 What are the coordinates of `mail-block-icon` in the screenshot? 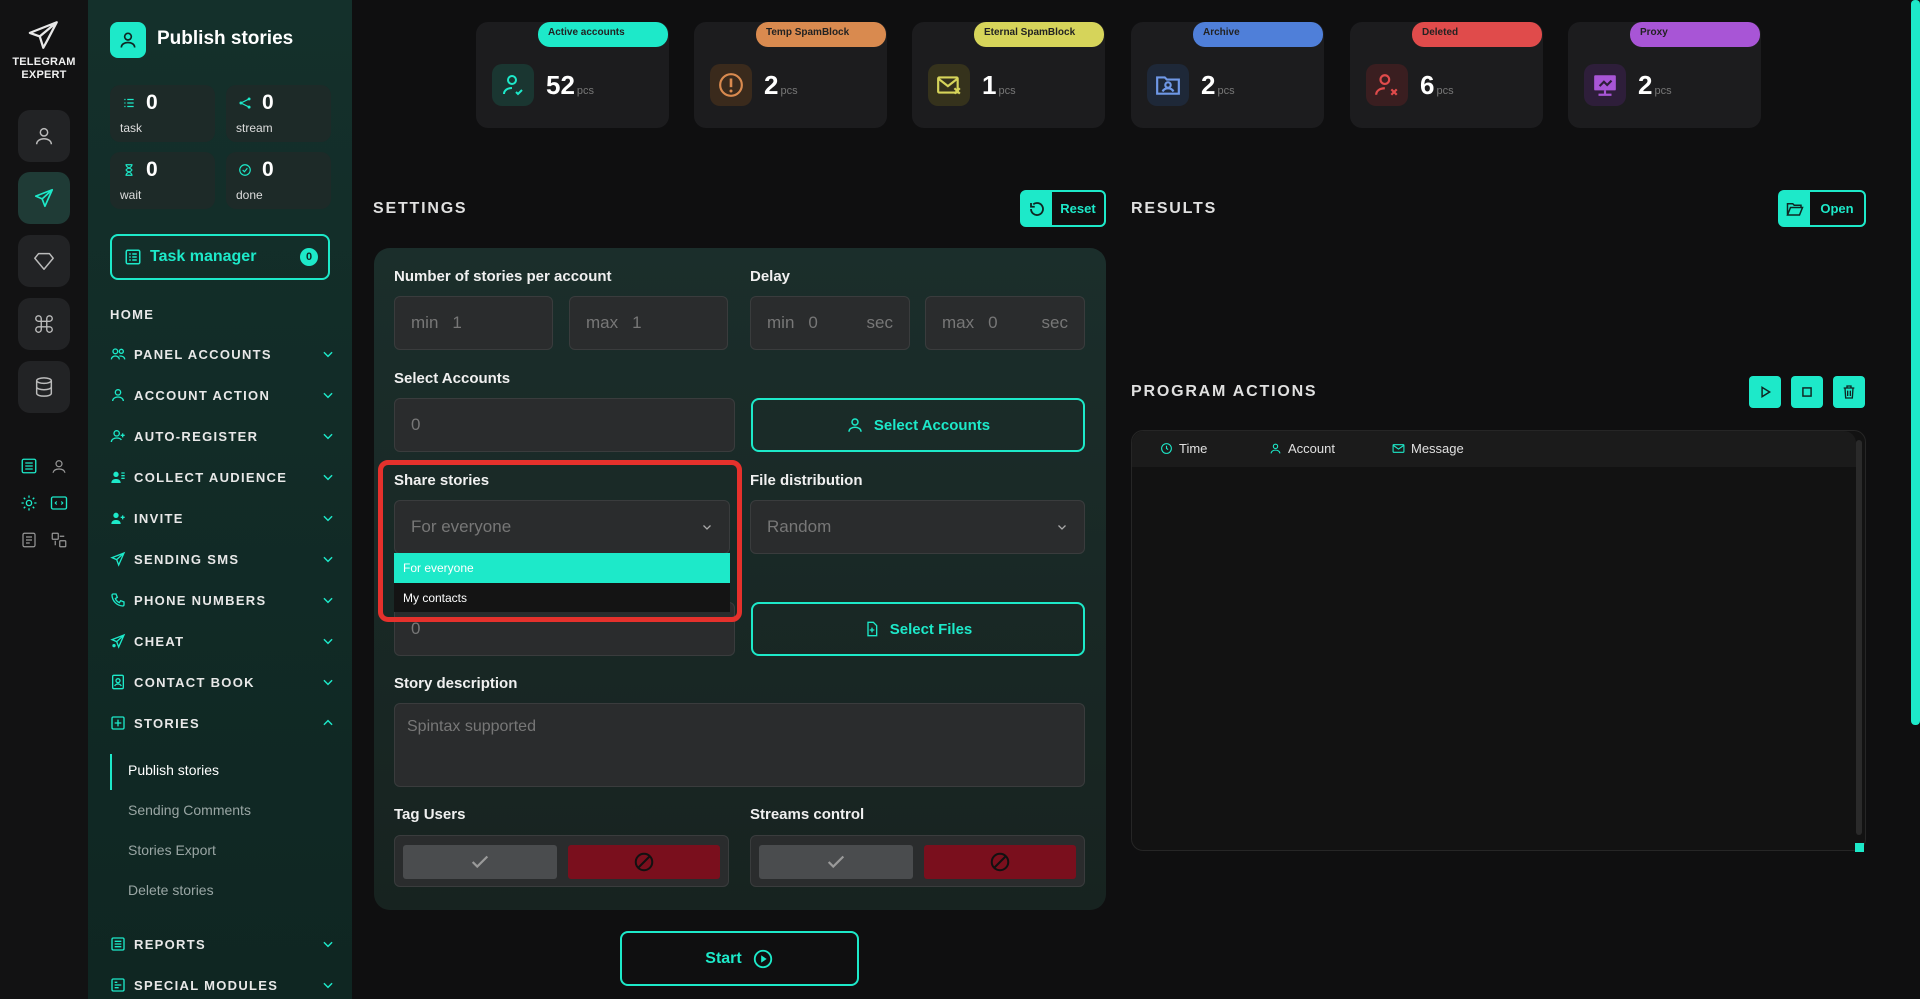 It's located at (949, 85).